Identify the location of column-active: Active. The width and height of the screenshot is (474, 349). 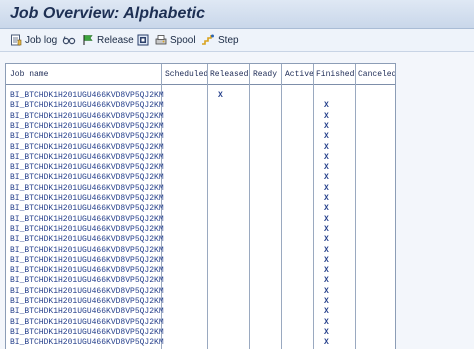
(299, 74).